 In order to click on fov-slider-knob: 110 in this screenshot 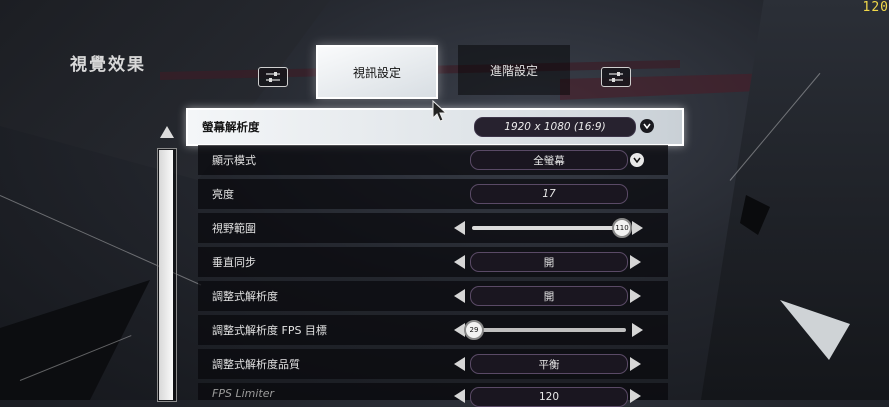, I will do `click(622, 228)`.